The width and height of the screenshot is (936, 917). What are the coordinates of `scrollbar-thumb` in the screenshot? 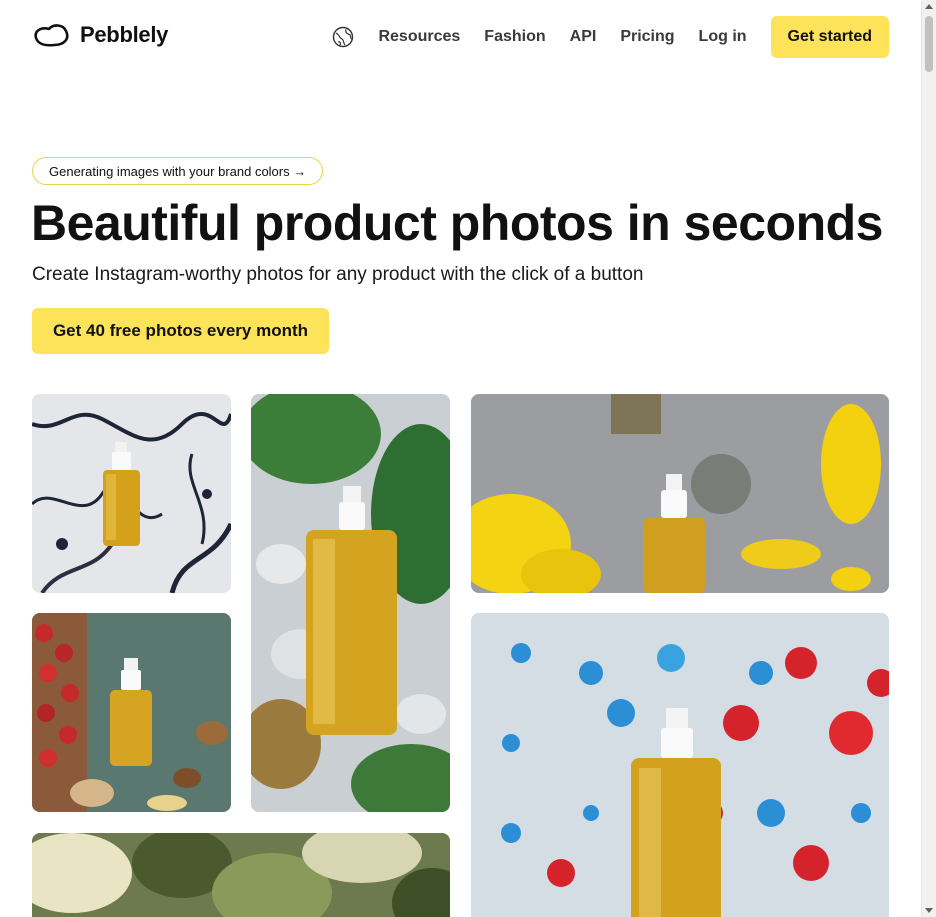 It's located at (929, 44).